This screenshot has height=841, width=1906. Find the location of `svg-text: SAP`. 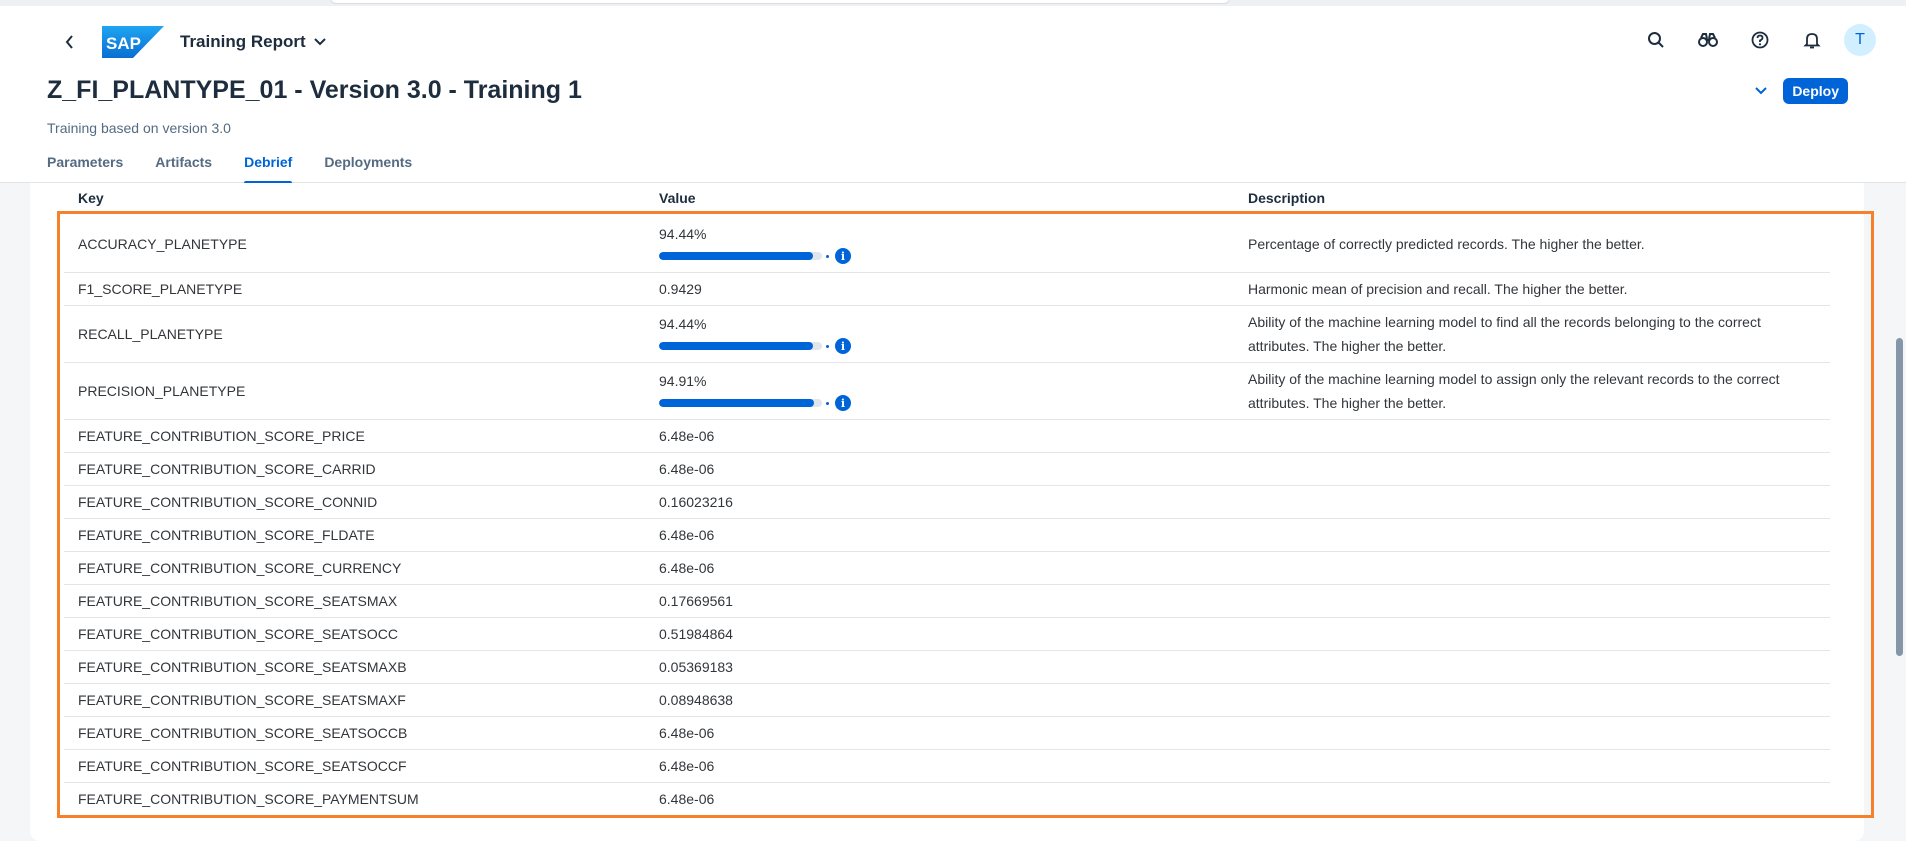

svg-text: SAP is located at coordinates (123, 43).